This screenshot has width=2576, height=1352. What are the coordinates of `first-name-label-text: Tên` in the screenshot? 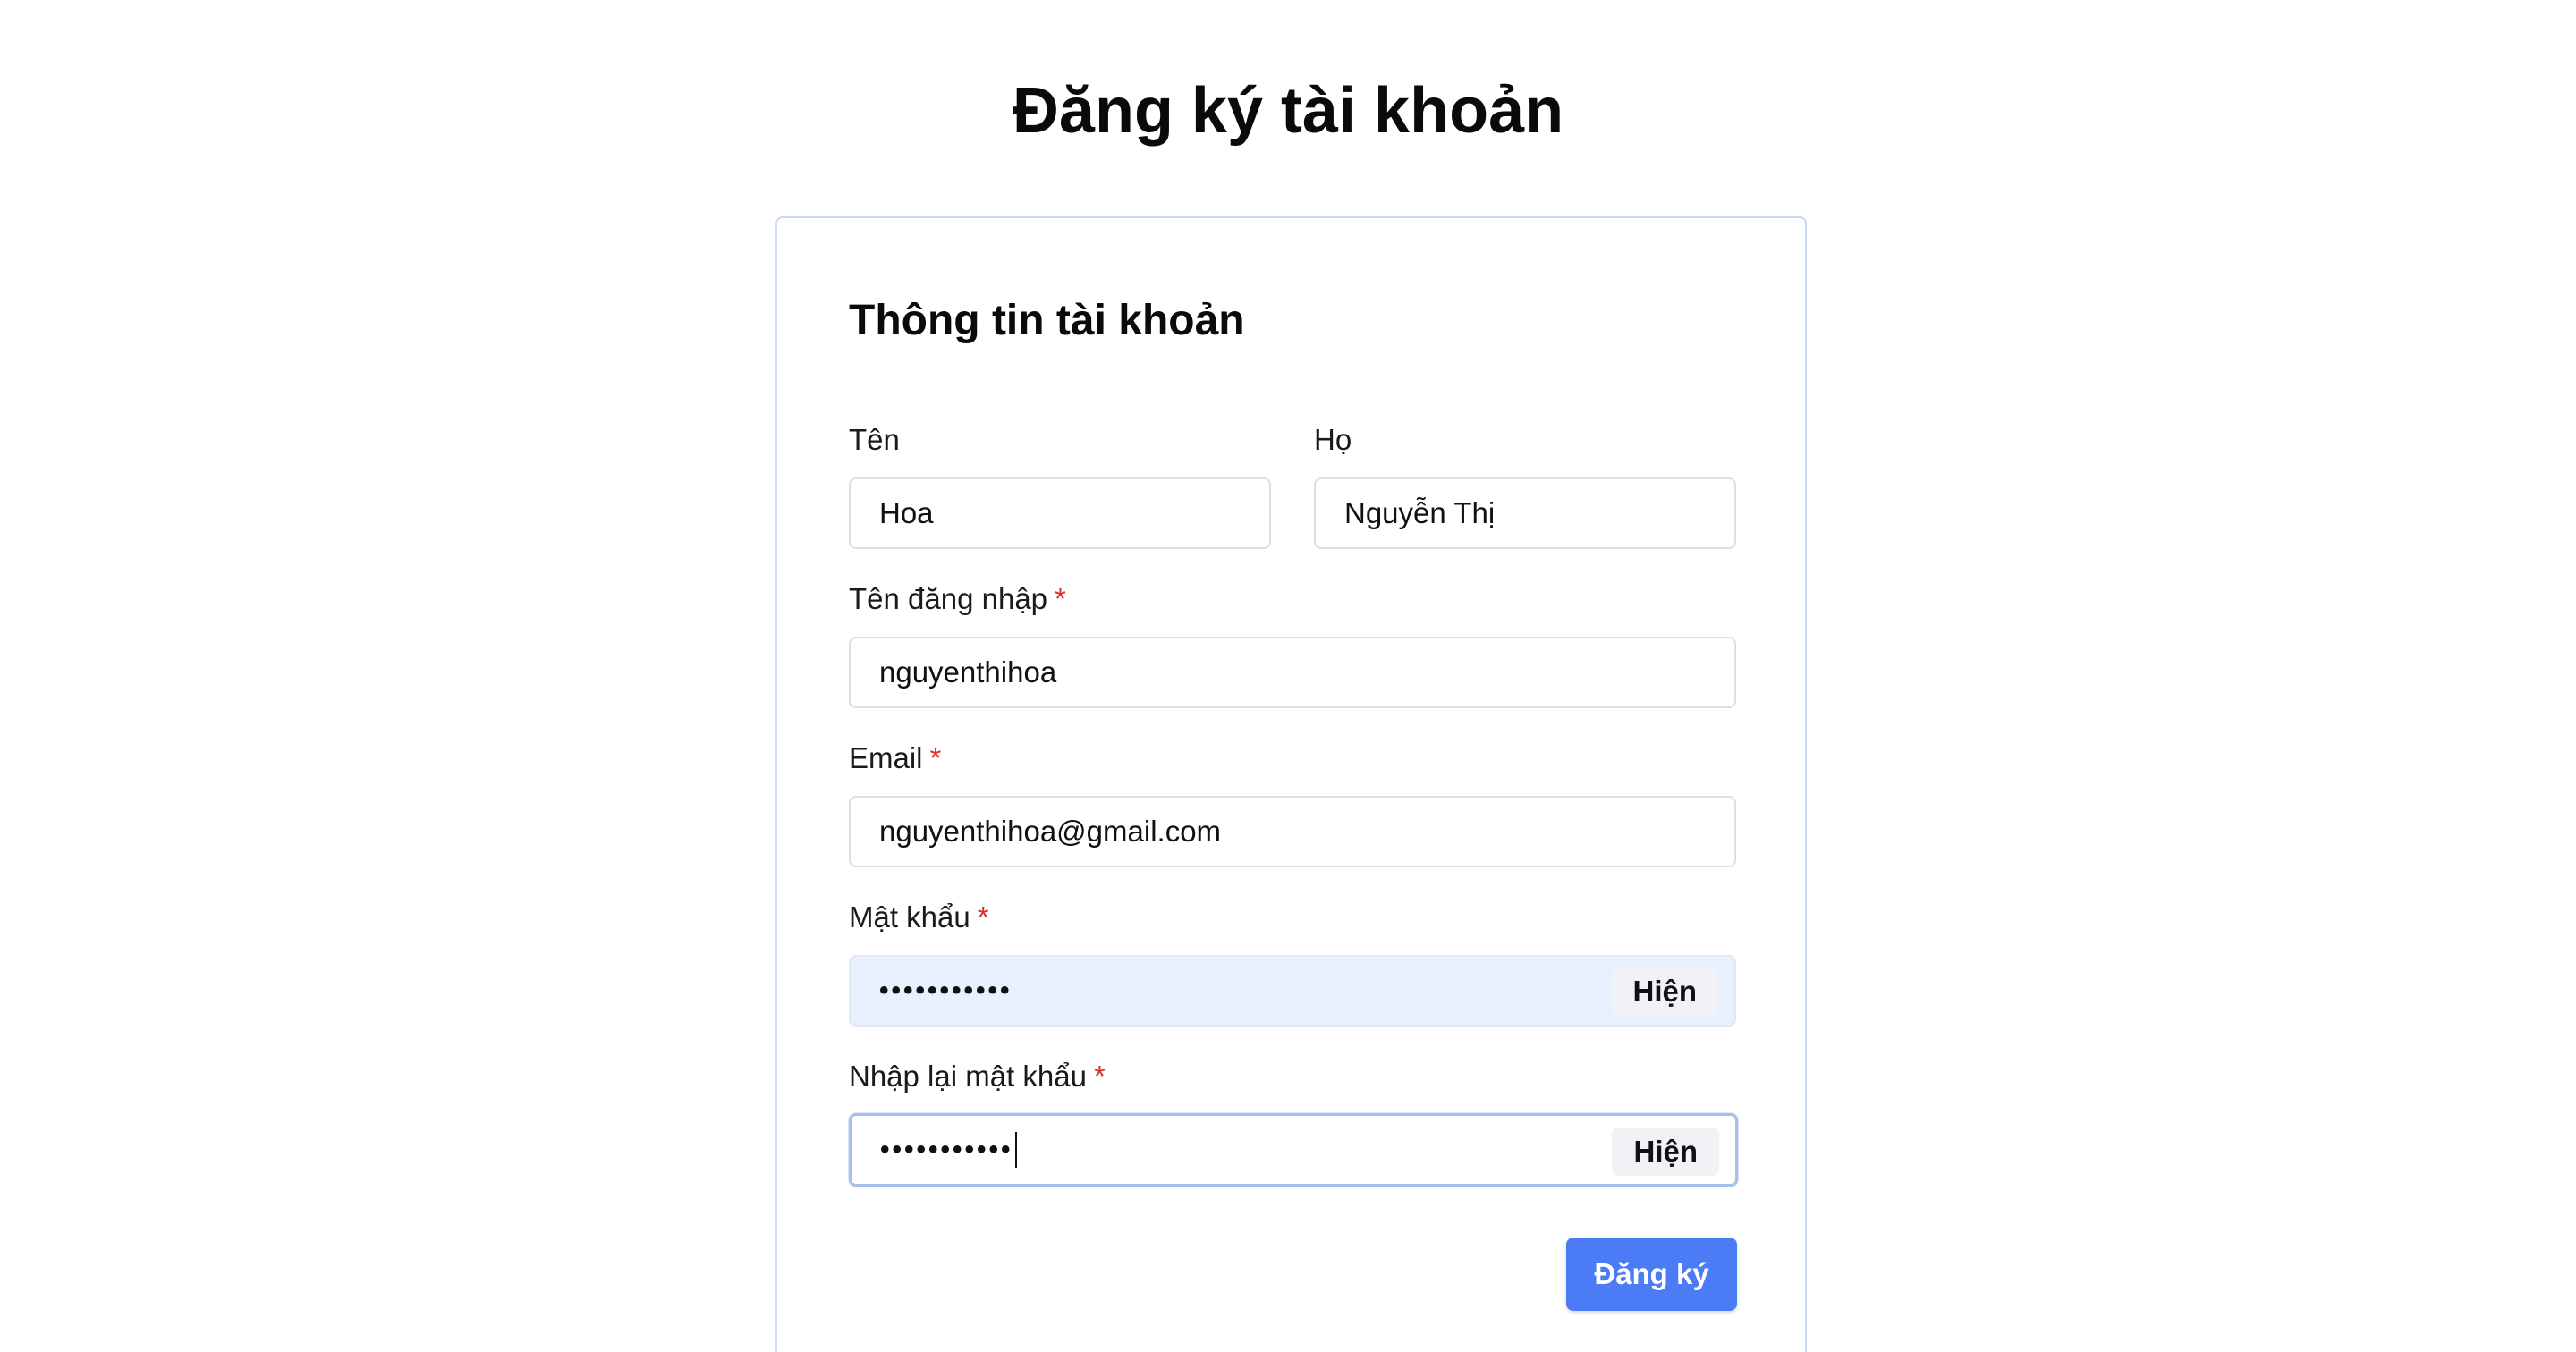 It's located at (874, 439).